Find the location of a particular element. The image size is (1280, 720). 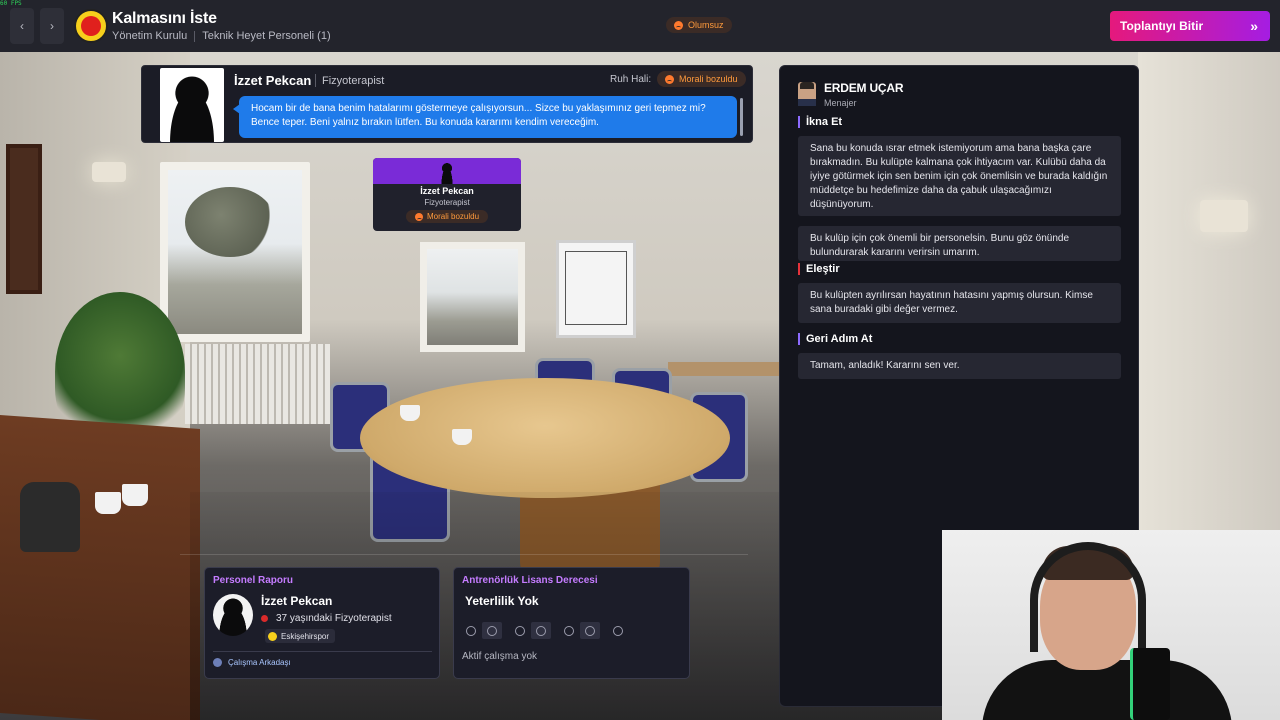

staff-club-badge: Eskişehirspor is located at coordinates (300, 636).